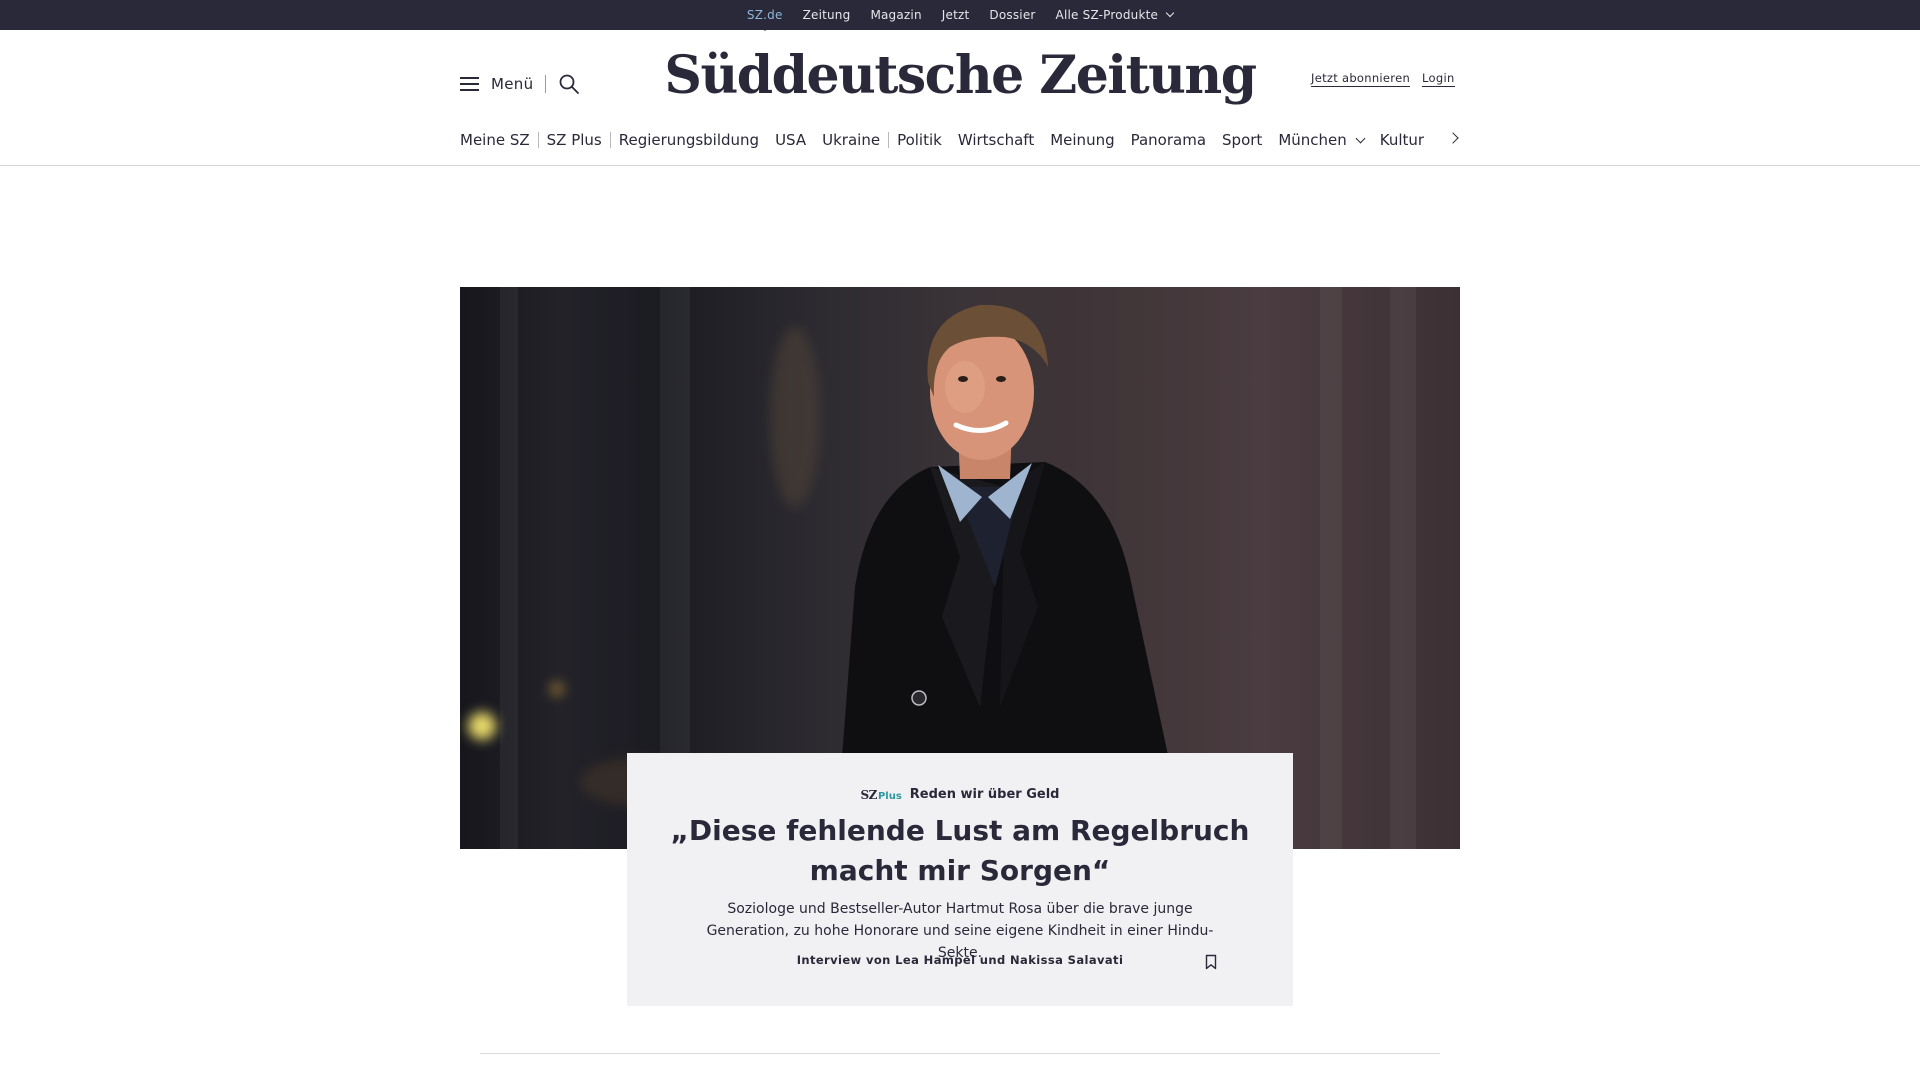 The width and height of the screenshot is (1920, 1080). What do you see at coordinates (1242, 140) in the screenshot?
I see `nav-item-sport: Sport` at bounding box center [1242, 140].